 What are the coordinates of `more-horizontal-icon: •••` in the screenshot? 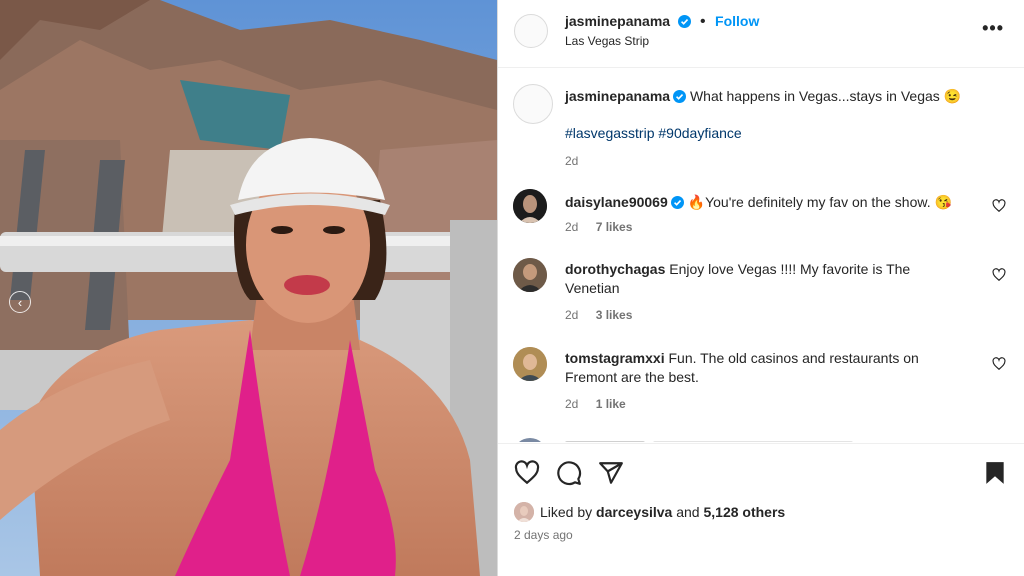 It's located at (993, 28).